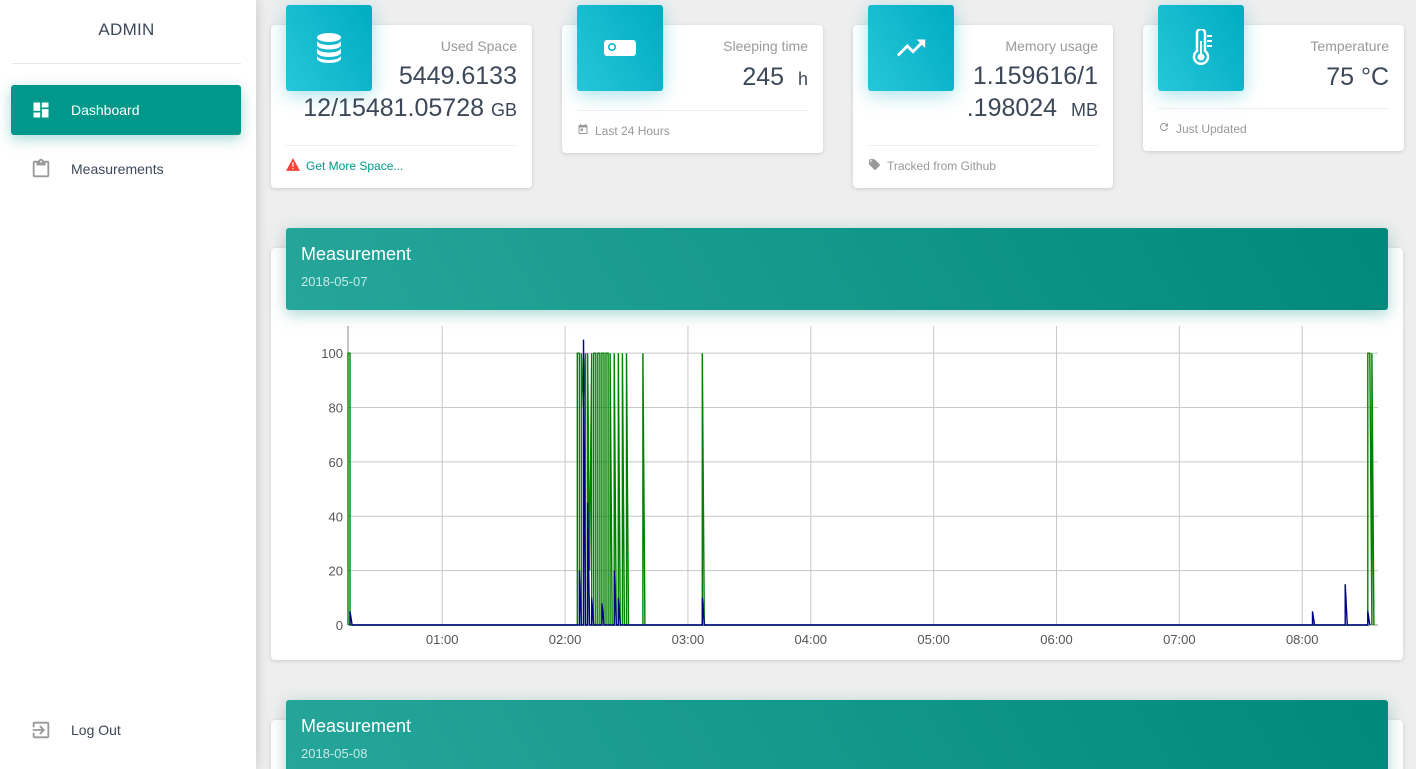  What do you see at coordinates (688, 639) in the screenshot?
I see `x-tick-label: 03:00` at bounding box center [688, 639].